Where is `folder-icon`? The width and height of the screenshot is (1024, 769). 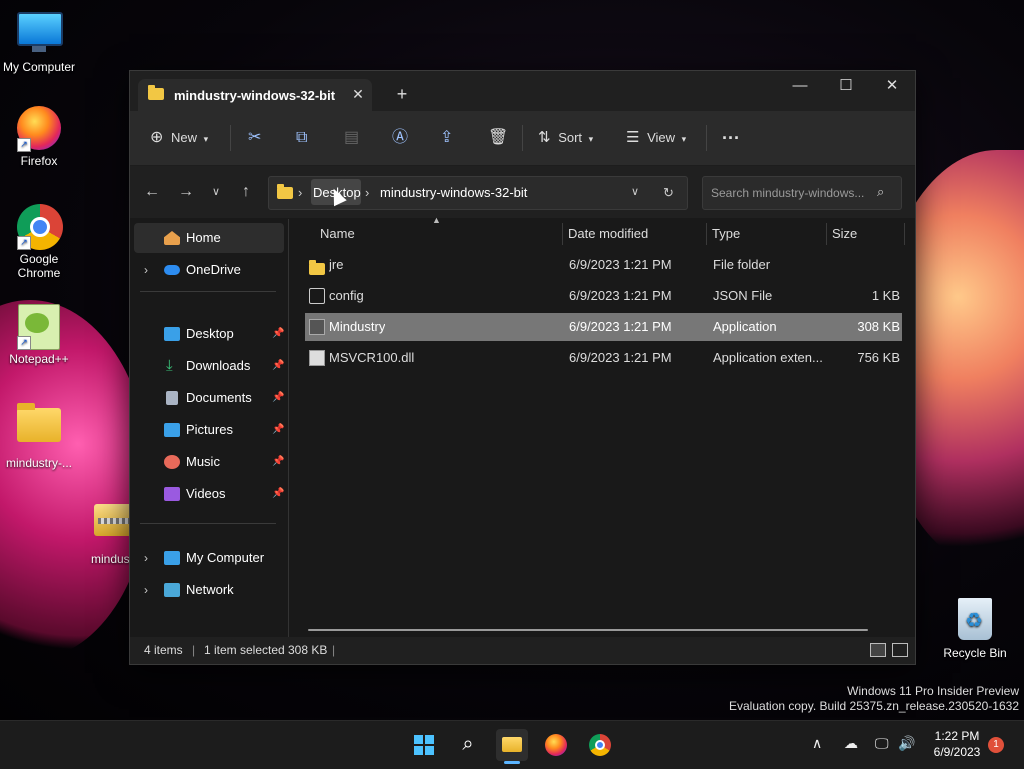 folder-icon is located at coordinates (285, 191).